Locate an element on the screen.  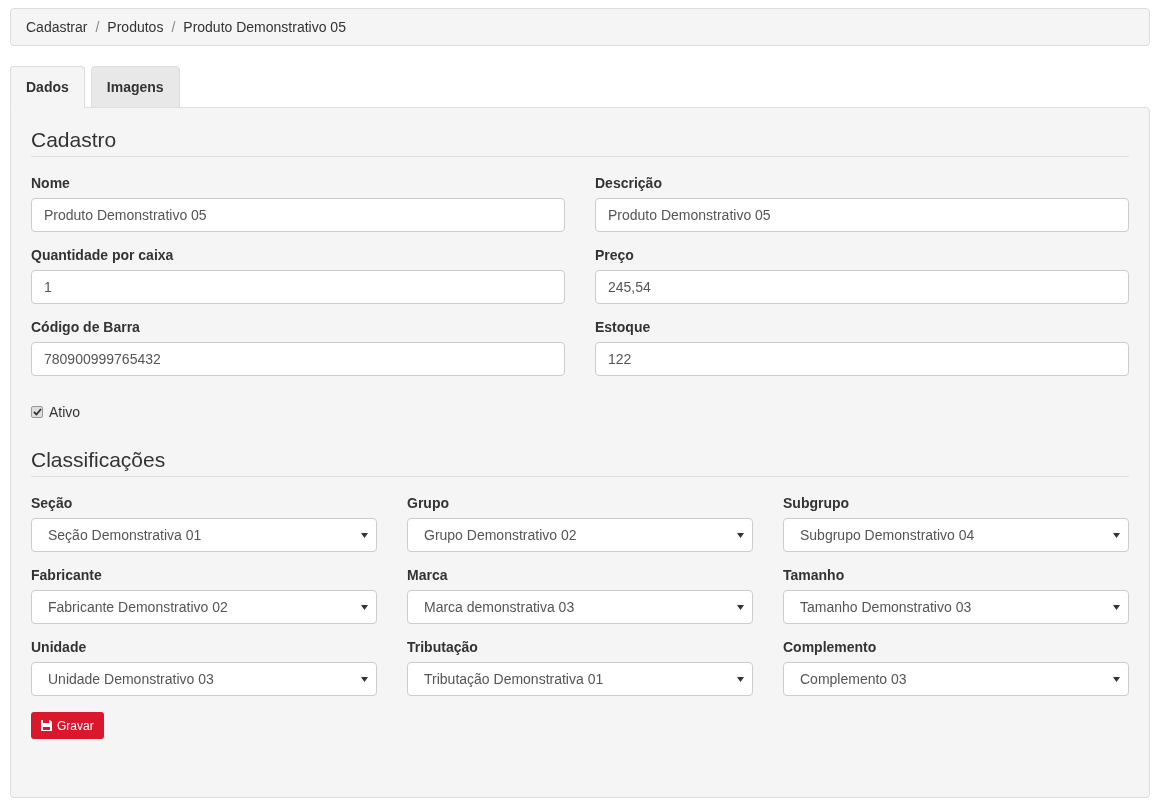
breadcrumb-item: Cadastrar is located at coordinates (57, 27).